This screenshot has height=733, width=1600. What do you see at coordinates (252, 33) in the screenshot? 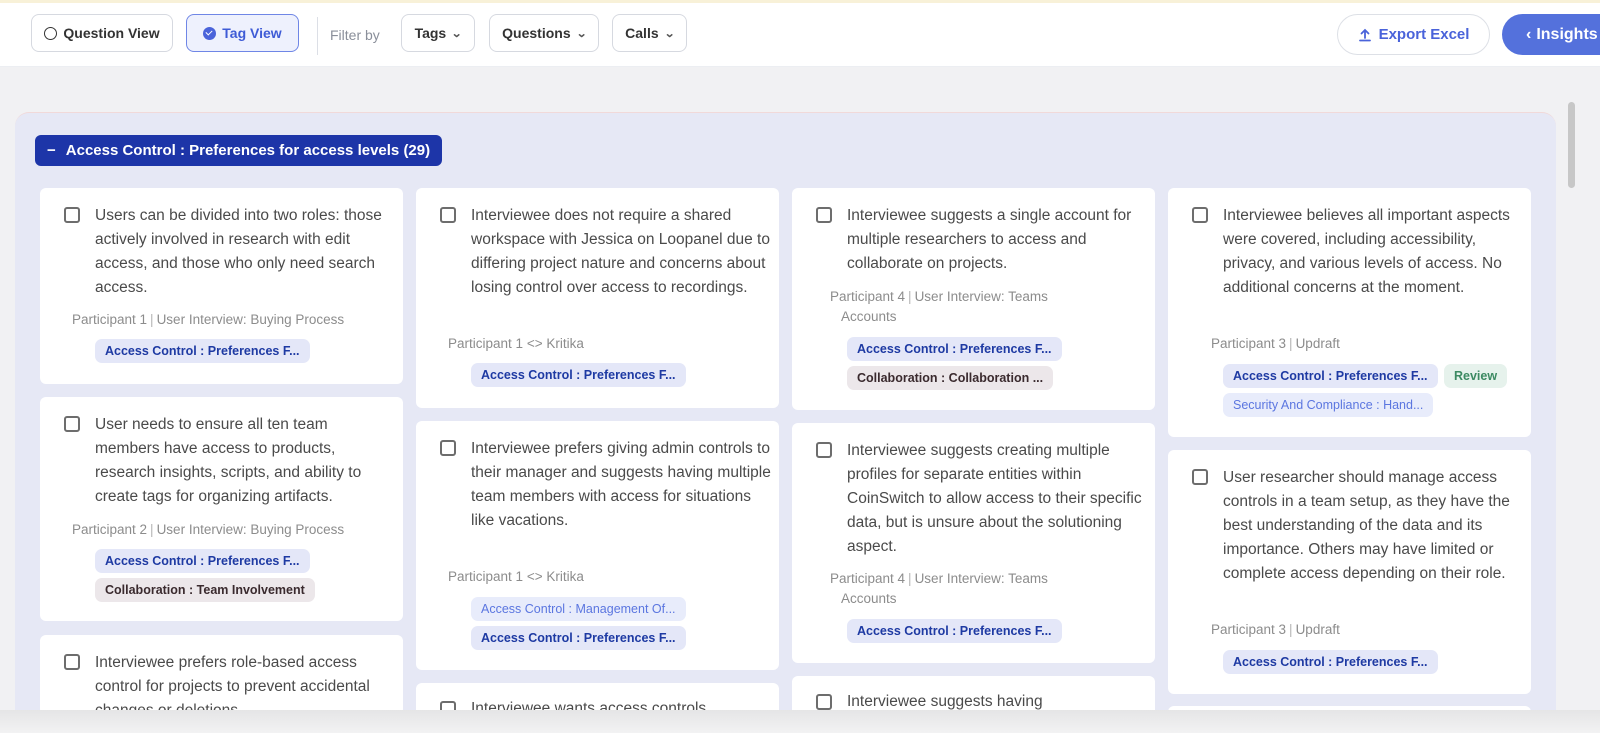
I see `tag-view-label: Tag View` at bounding box center [252, 33].